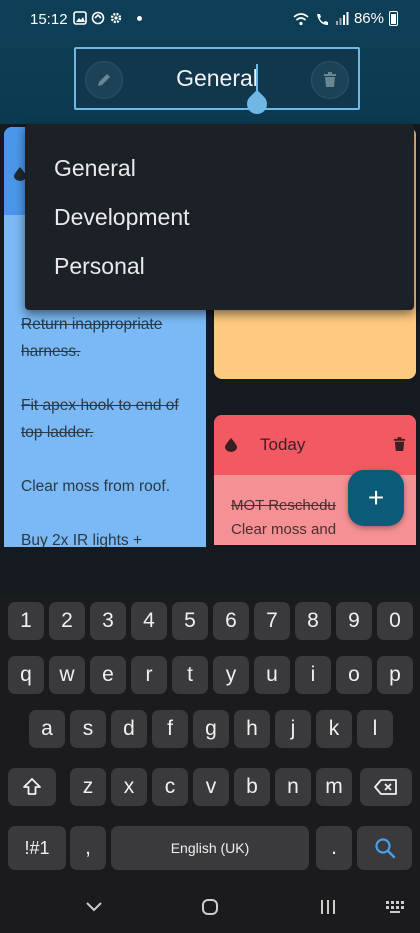 Image resolution: width=420 pixels, height=933 pixels. Describe the element at coordinates (170, 729) in the screenshot. I see `key-f: f` at that location.